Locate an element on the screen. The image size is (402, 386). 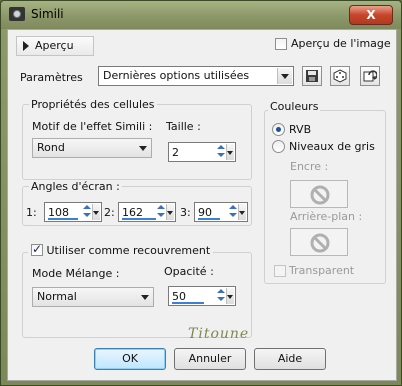
angle-2-spinner: 162 is located at coordinates (147, 212).